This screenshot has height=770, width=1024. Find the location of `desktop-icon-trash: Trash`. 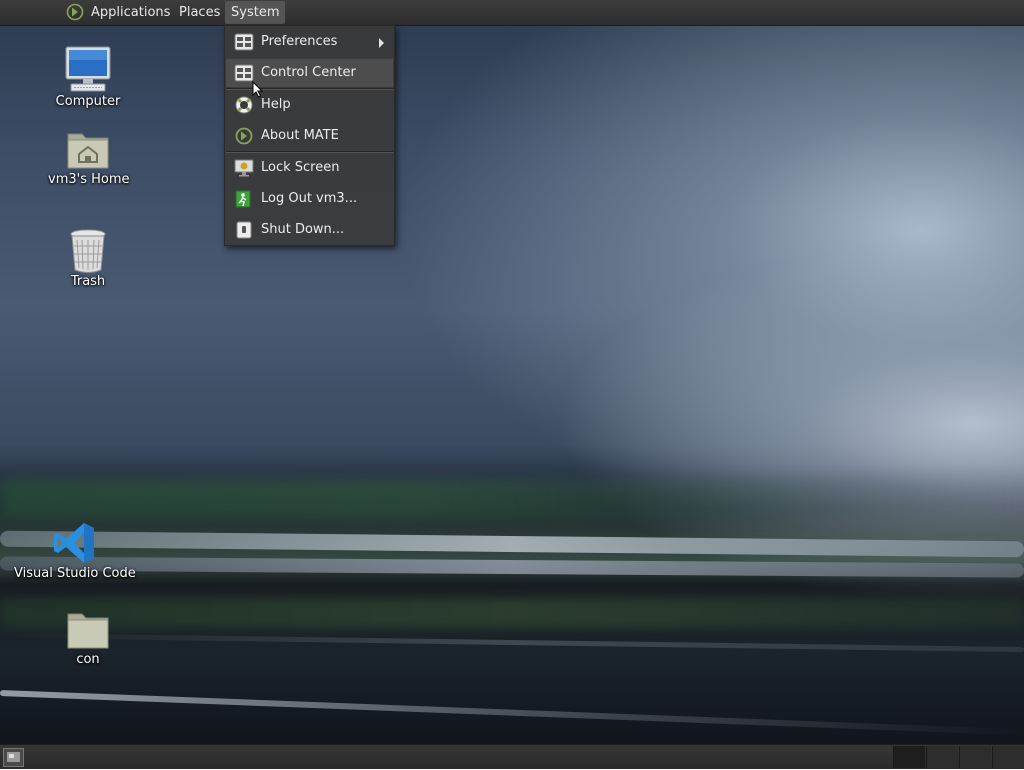

desktop-icon-trash: Trash is located at coordinates (88, 258).